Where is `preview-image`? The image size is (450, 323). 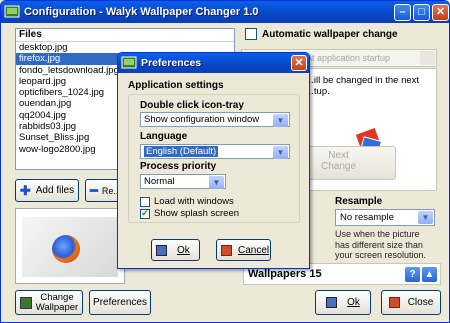
preview-image is located at coordinates (70, 247).